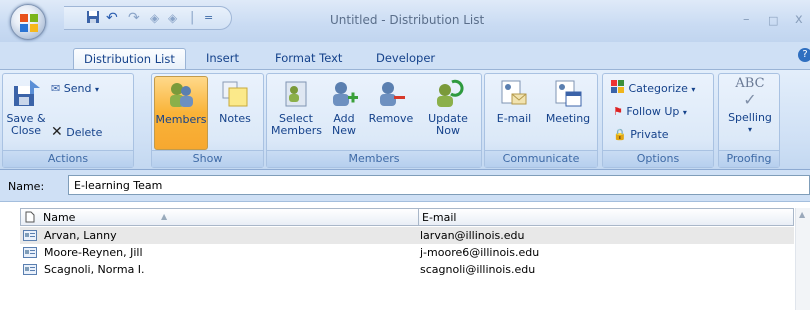  I want to click on follow-up-button: ⚑ Follow Up ▾, so click(650, 111).